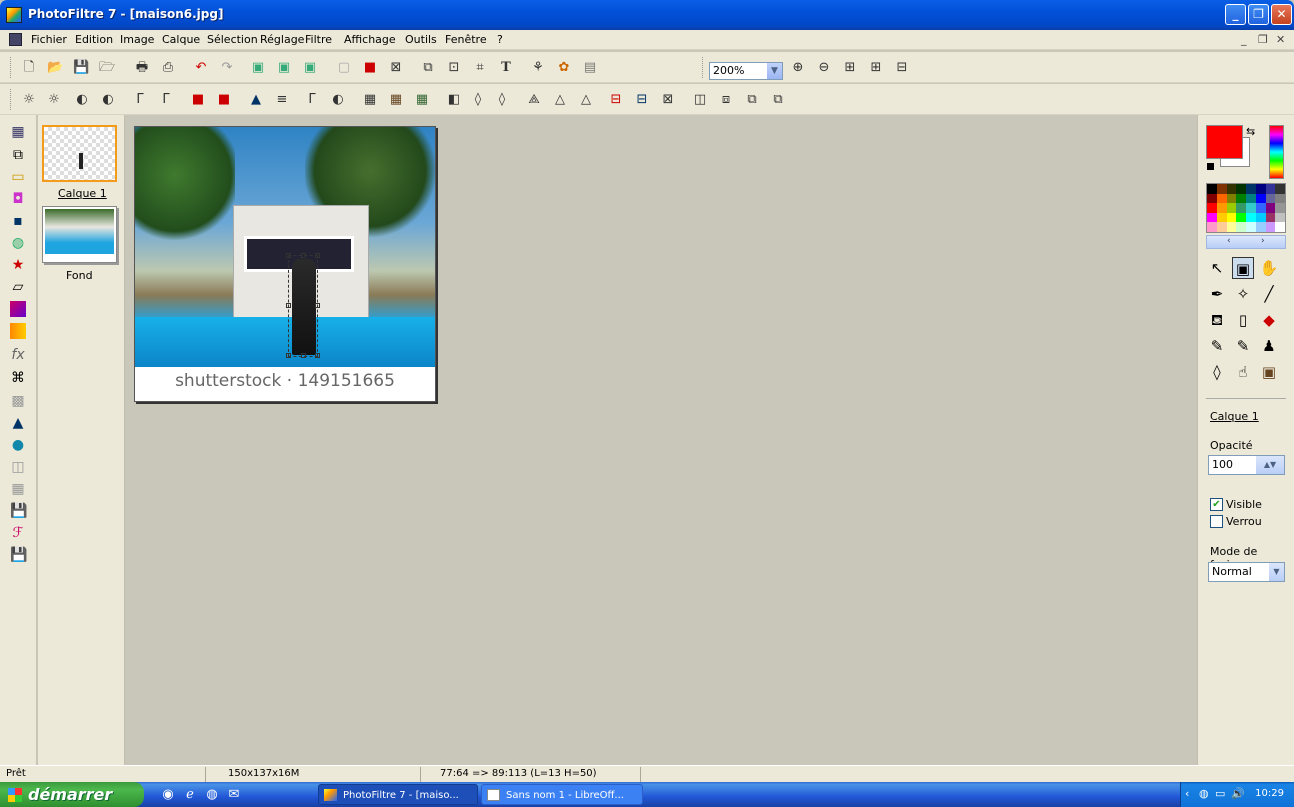 Image resolution: width=1294 pixels, height=807 pixels. Describe the element at coordinates (1276, 572) in the screenshot. I see `chevron-down-icon: ▼` at that location.